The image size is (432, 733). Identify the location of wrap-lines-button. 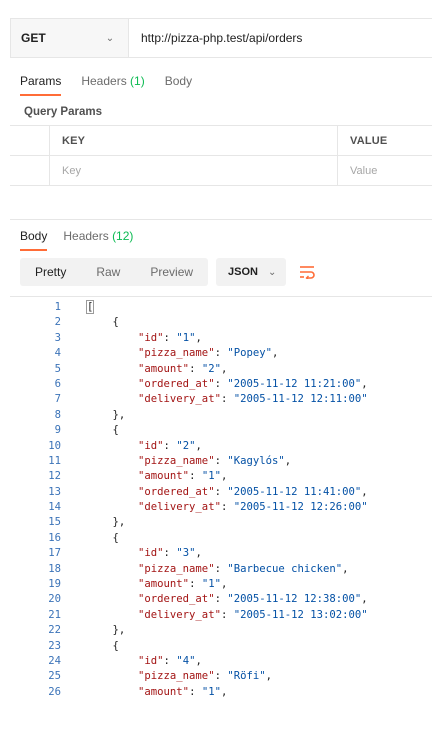
(307, 272).